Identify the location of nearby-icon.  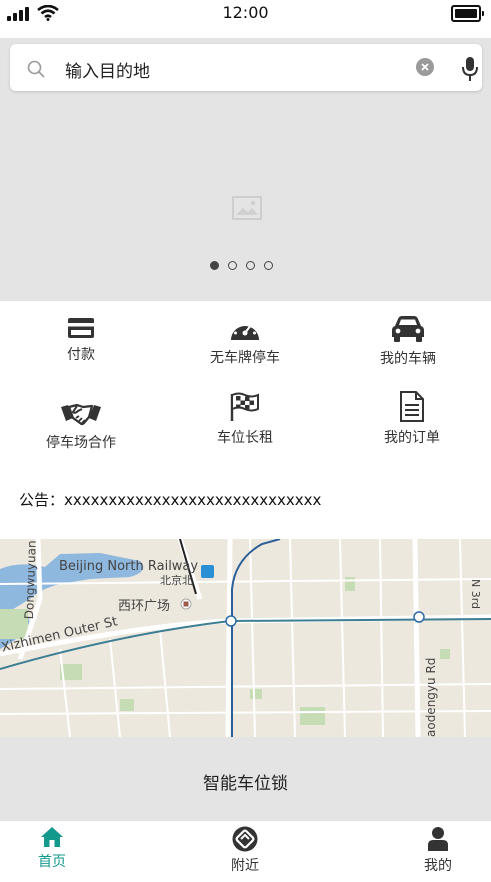
(245, 839).